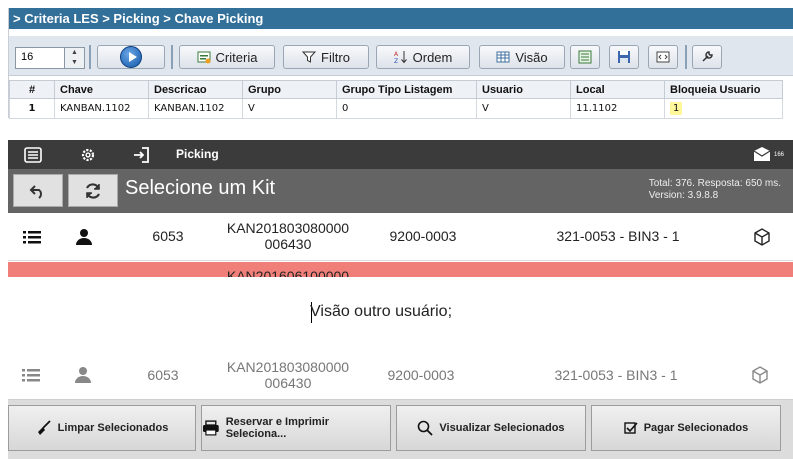  What do you see at coordinates (400, 269) in the screenshot?
I see `list-item-selected: KAN201606100000` at bounding box center [400, 269].